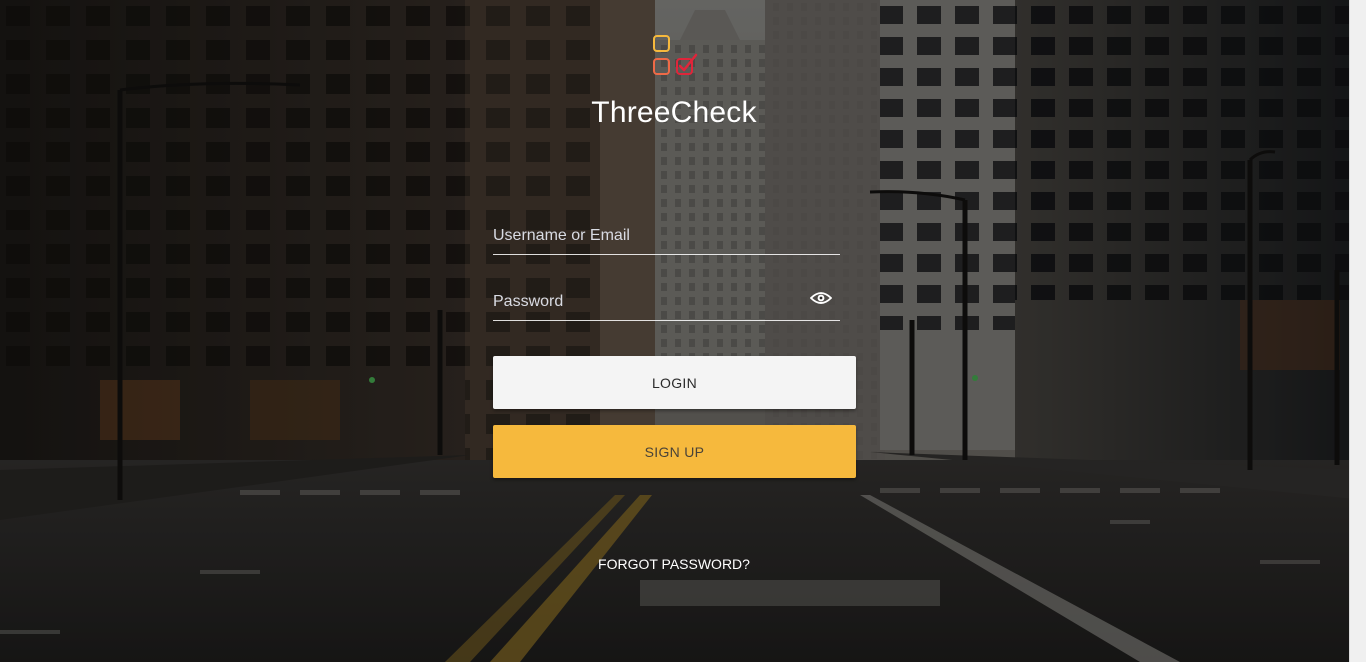 The image size is (1366, 662). I want to click on forgot-password-link: FORGOT PASSWORD?, so click(674, 564).